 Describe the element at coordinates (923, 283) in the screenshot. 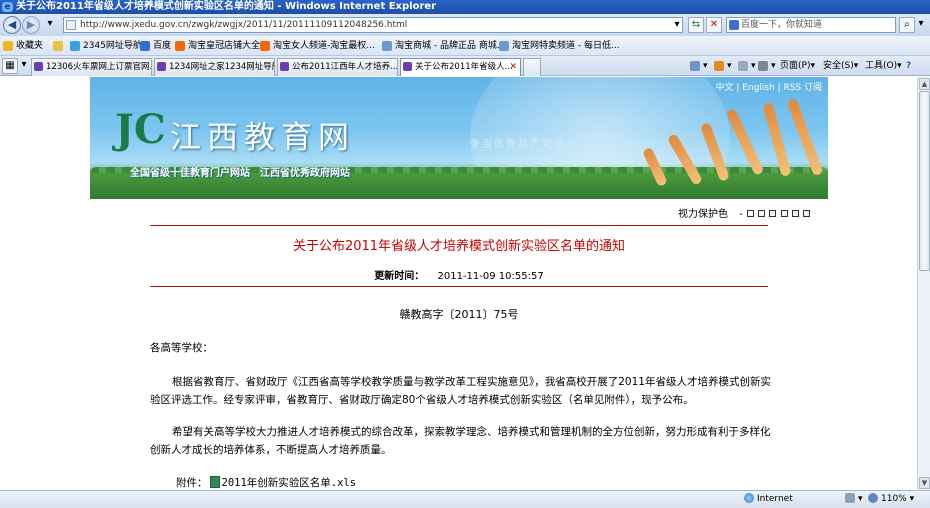

I see `vertical-scrollbar: ▲ ▼` at that location.